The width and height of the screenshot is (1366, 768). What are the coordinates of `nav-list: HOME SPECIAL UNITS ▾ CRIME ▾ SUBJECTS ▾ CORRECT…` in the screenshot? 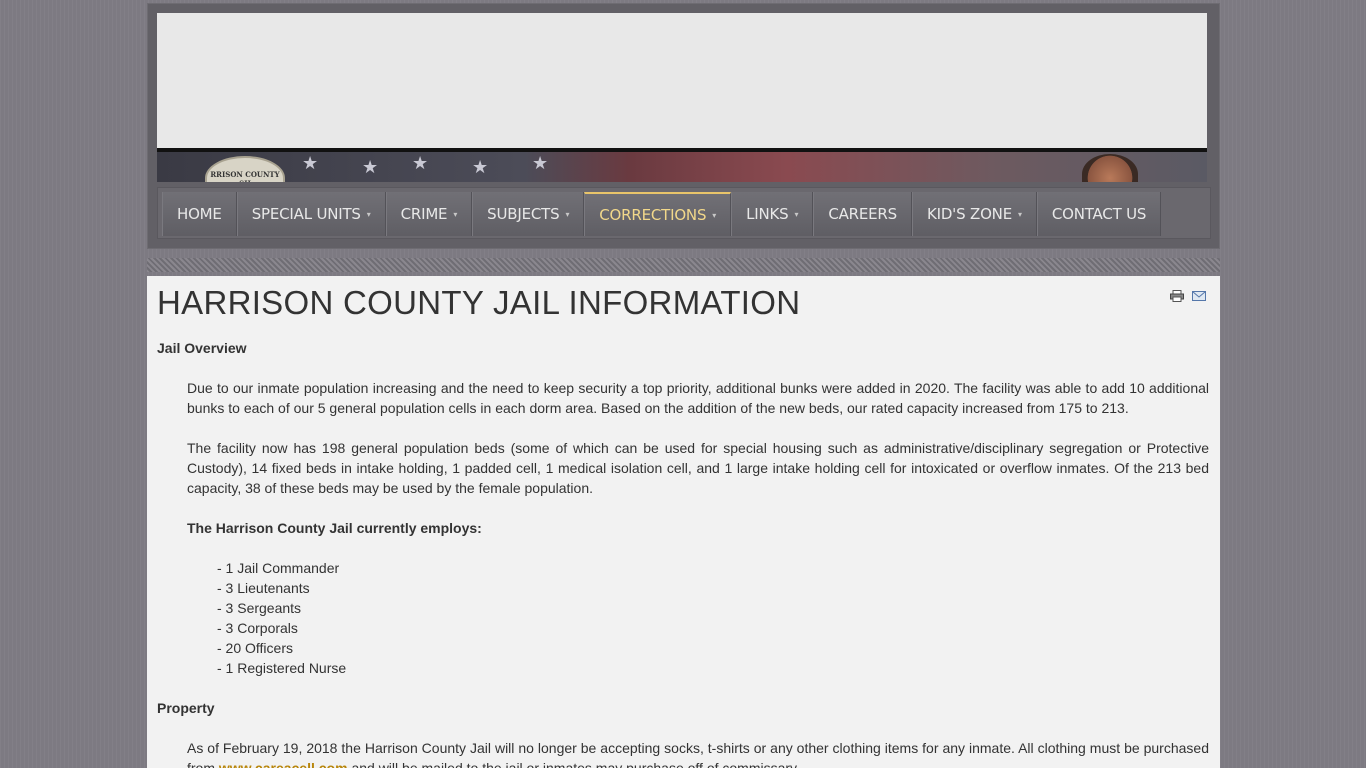 It's located at (662, 214).